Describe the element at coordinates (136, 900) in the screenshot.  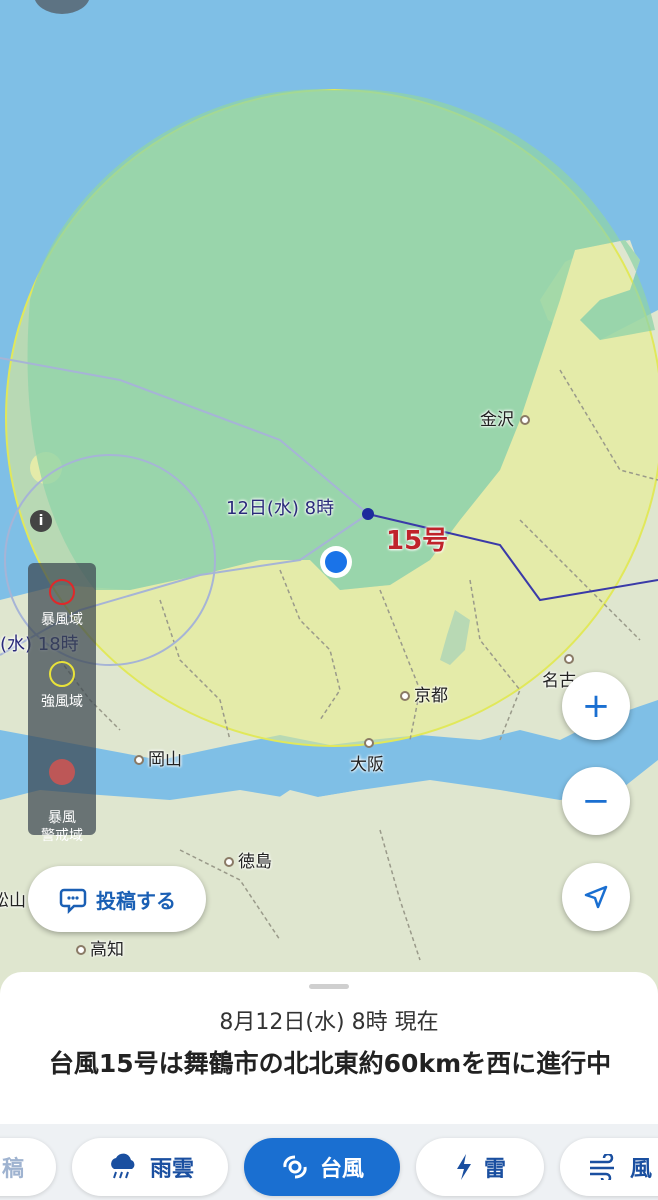
I see `post-button-label: 投稿する` at that location.